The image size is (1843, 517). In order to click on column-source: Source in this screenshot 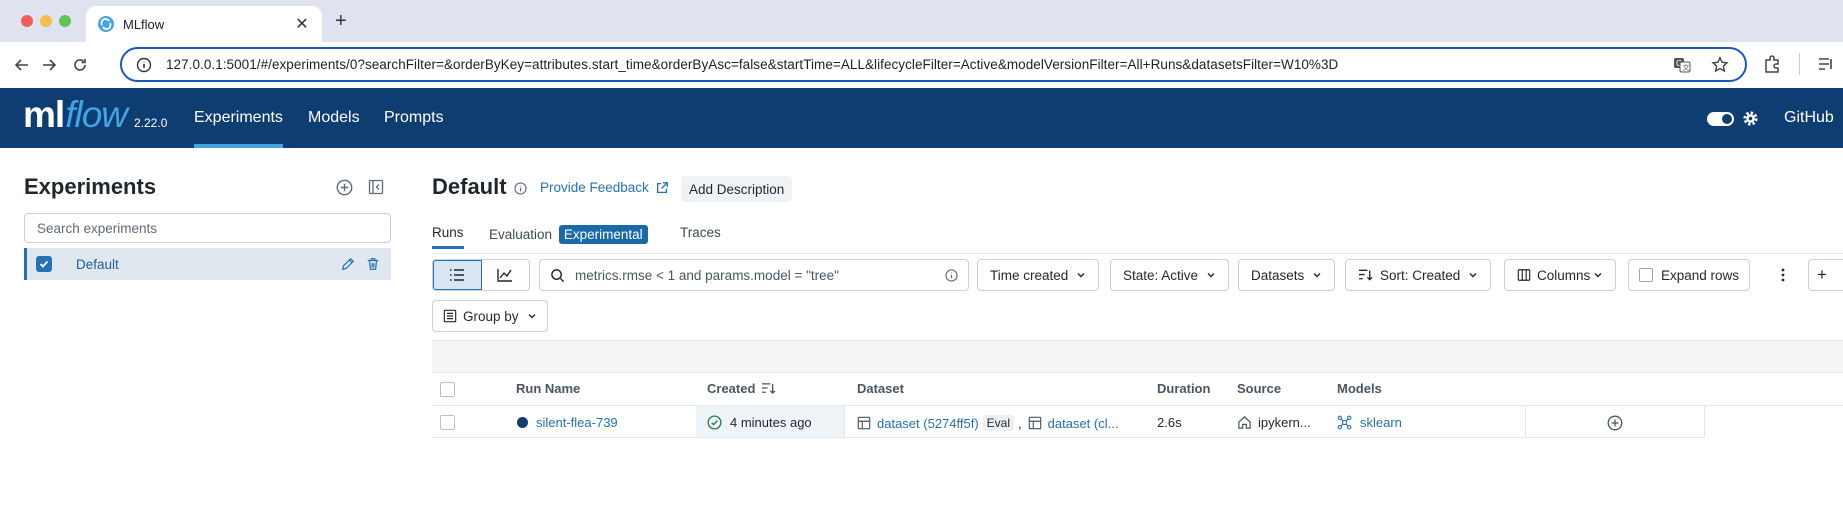, I will do `click(1259, 388)`.